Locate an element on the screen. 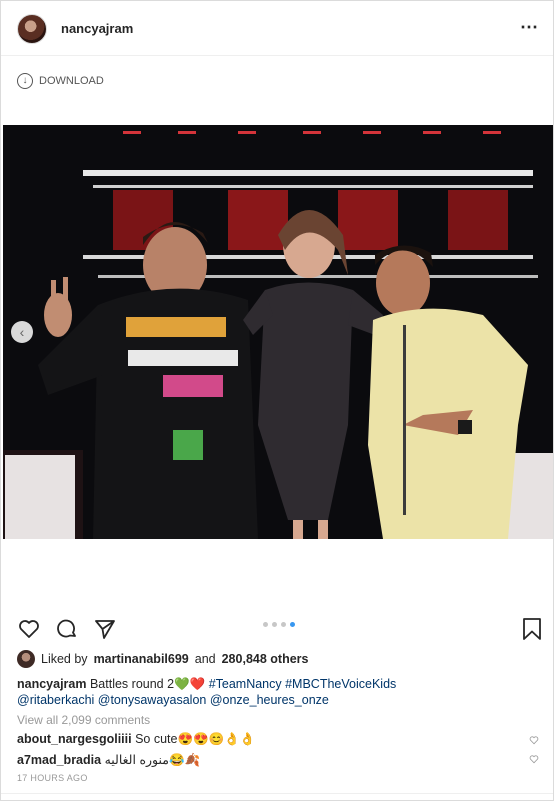 This screenshot has width=554, height=801. likes-and: and is located at coordinates (205, 659).